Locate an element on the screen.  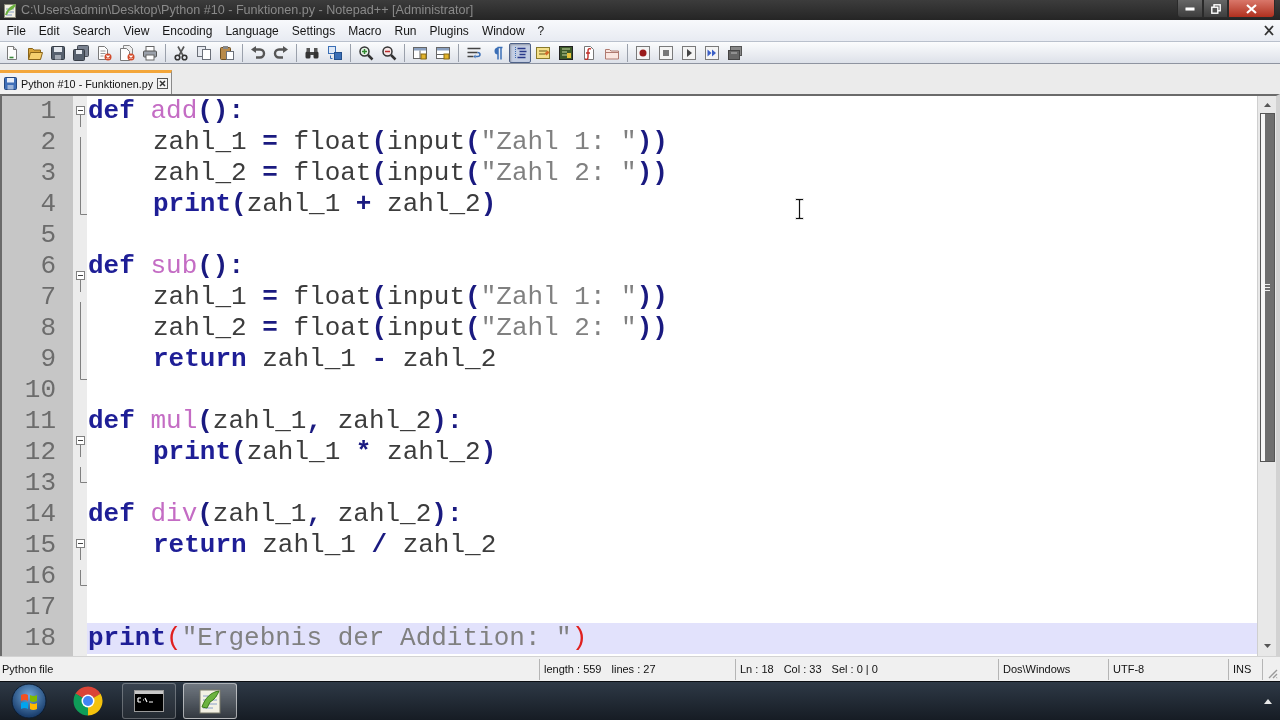
notepad-icon is located at coordinates (10, 10).